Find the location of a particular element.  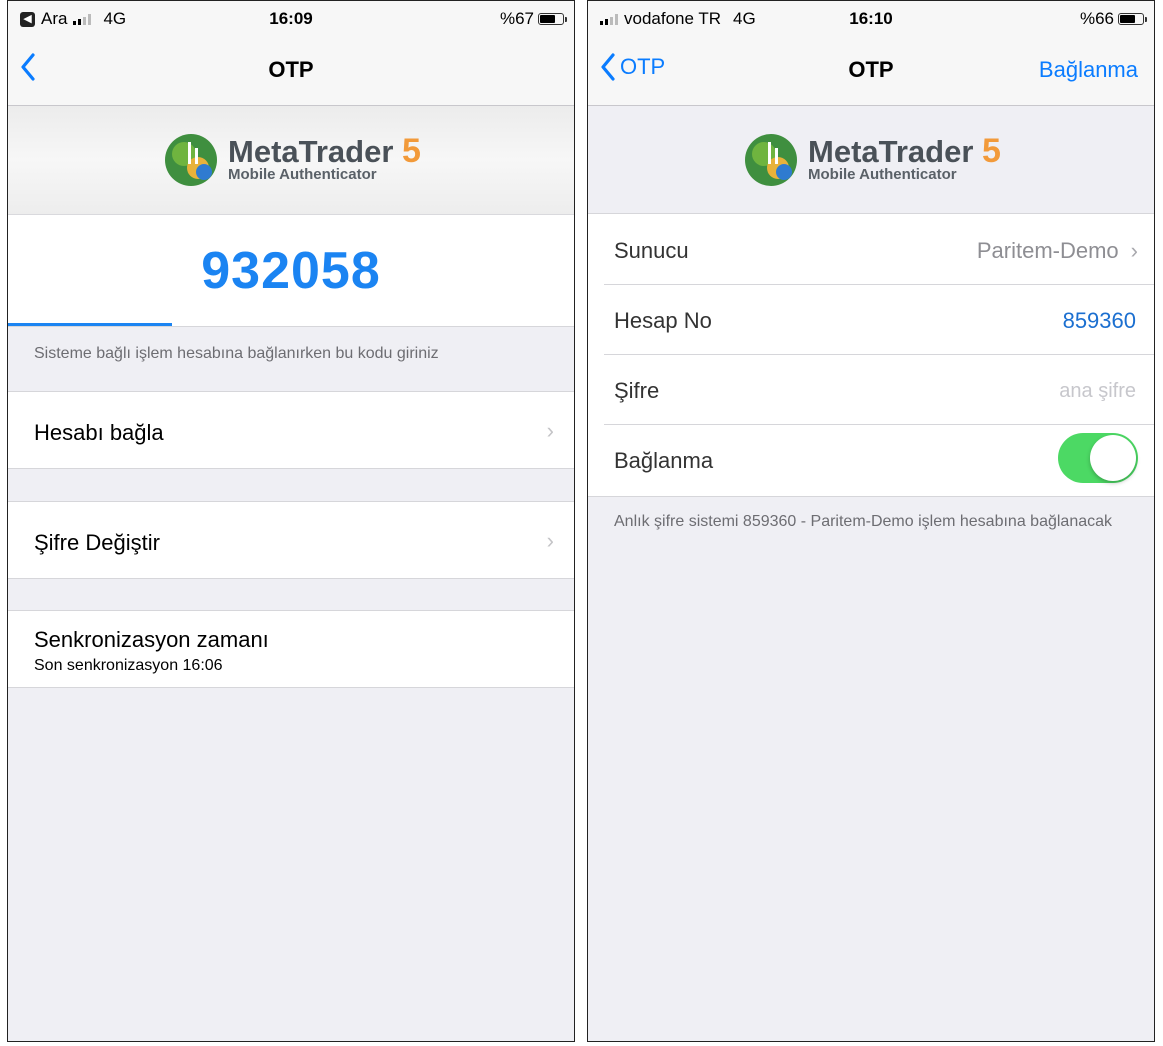

link-account-label: Hesabı bağla is located at coordinates (99, 432).